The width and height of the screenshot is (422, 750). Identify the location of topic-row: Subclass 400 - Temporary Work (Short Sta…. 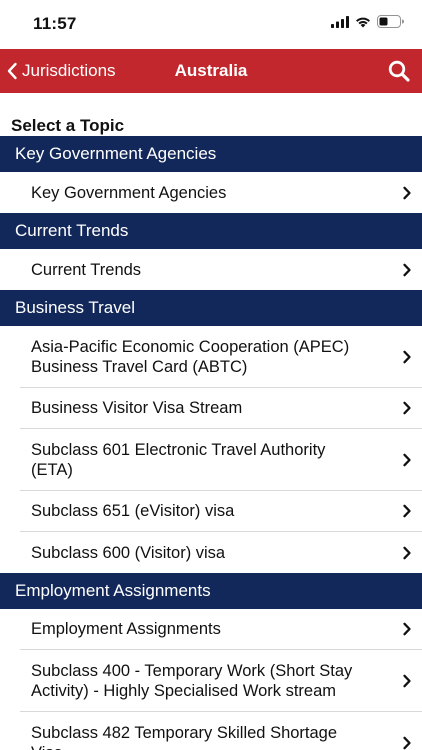
(221, 681).